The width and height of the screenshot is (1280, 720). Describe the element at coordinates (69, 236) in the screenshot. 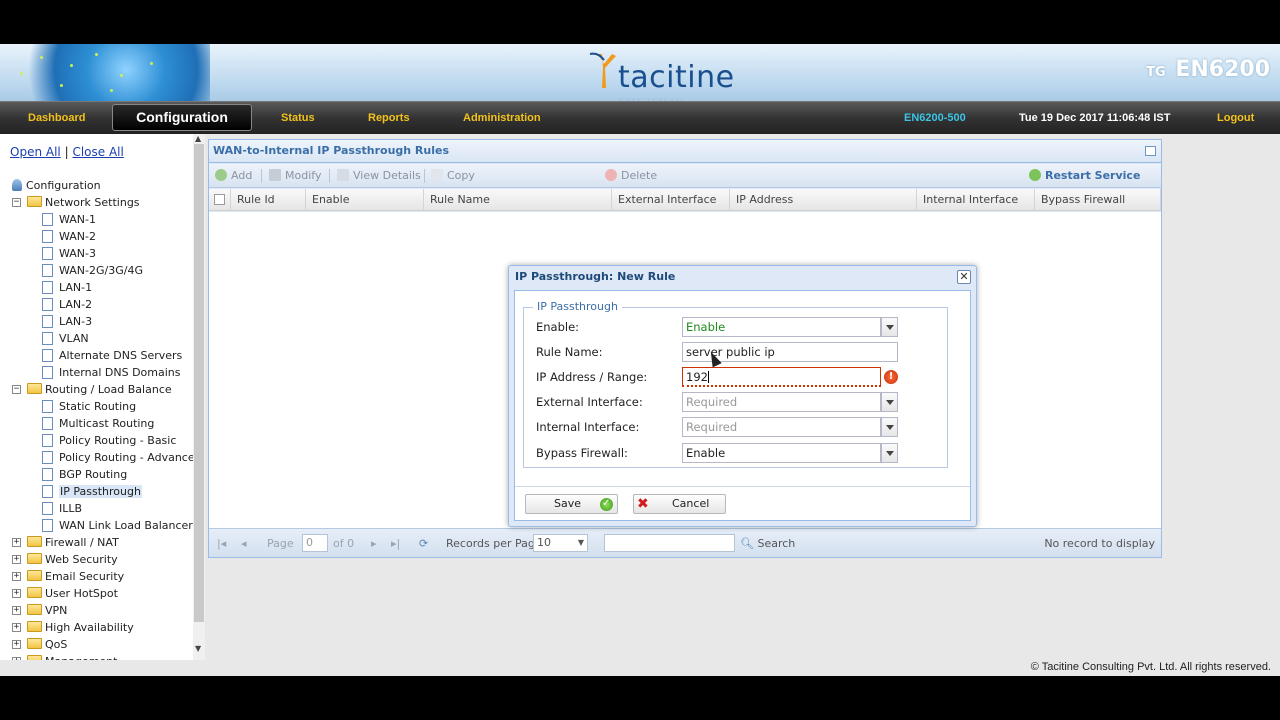

I see `tree-item-wan-2: WAN-2` at that location.